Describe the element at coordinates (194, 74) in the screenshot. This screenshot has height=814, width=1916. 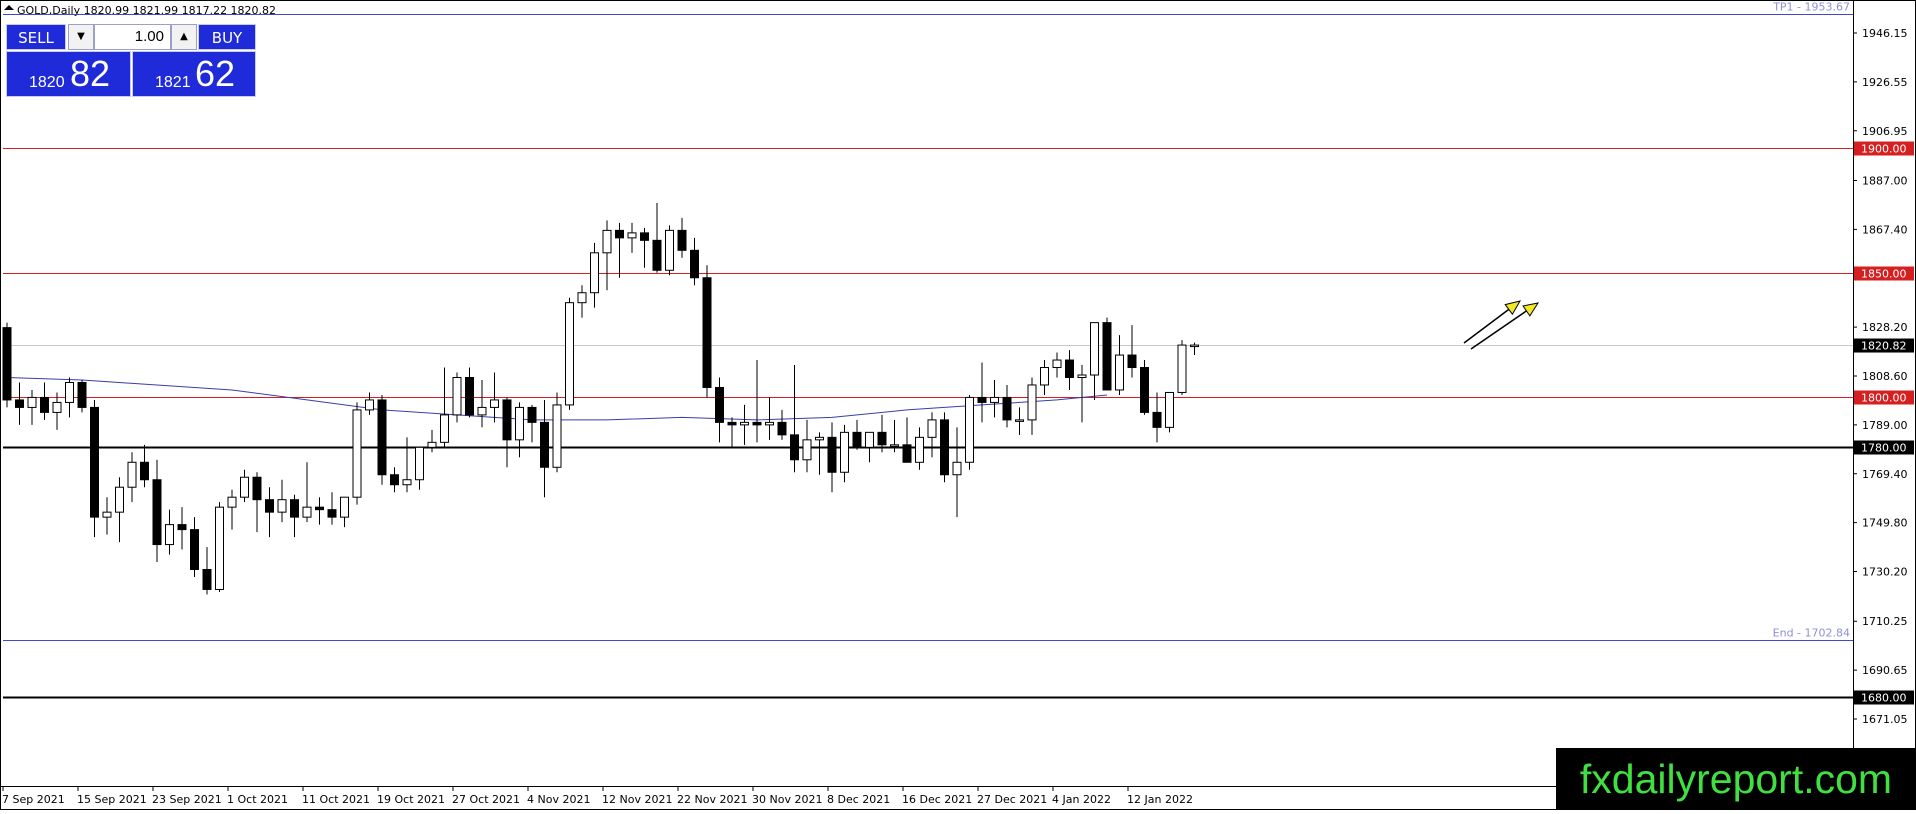
I see `buy-price-button: 1821 62` at that location.